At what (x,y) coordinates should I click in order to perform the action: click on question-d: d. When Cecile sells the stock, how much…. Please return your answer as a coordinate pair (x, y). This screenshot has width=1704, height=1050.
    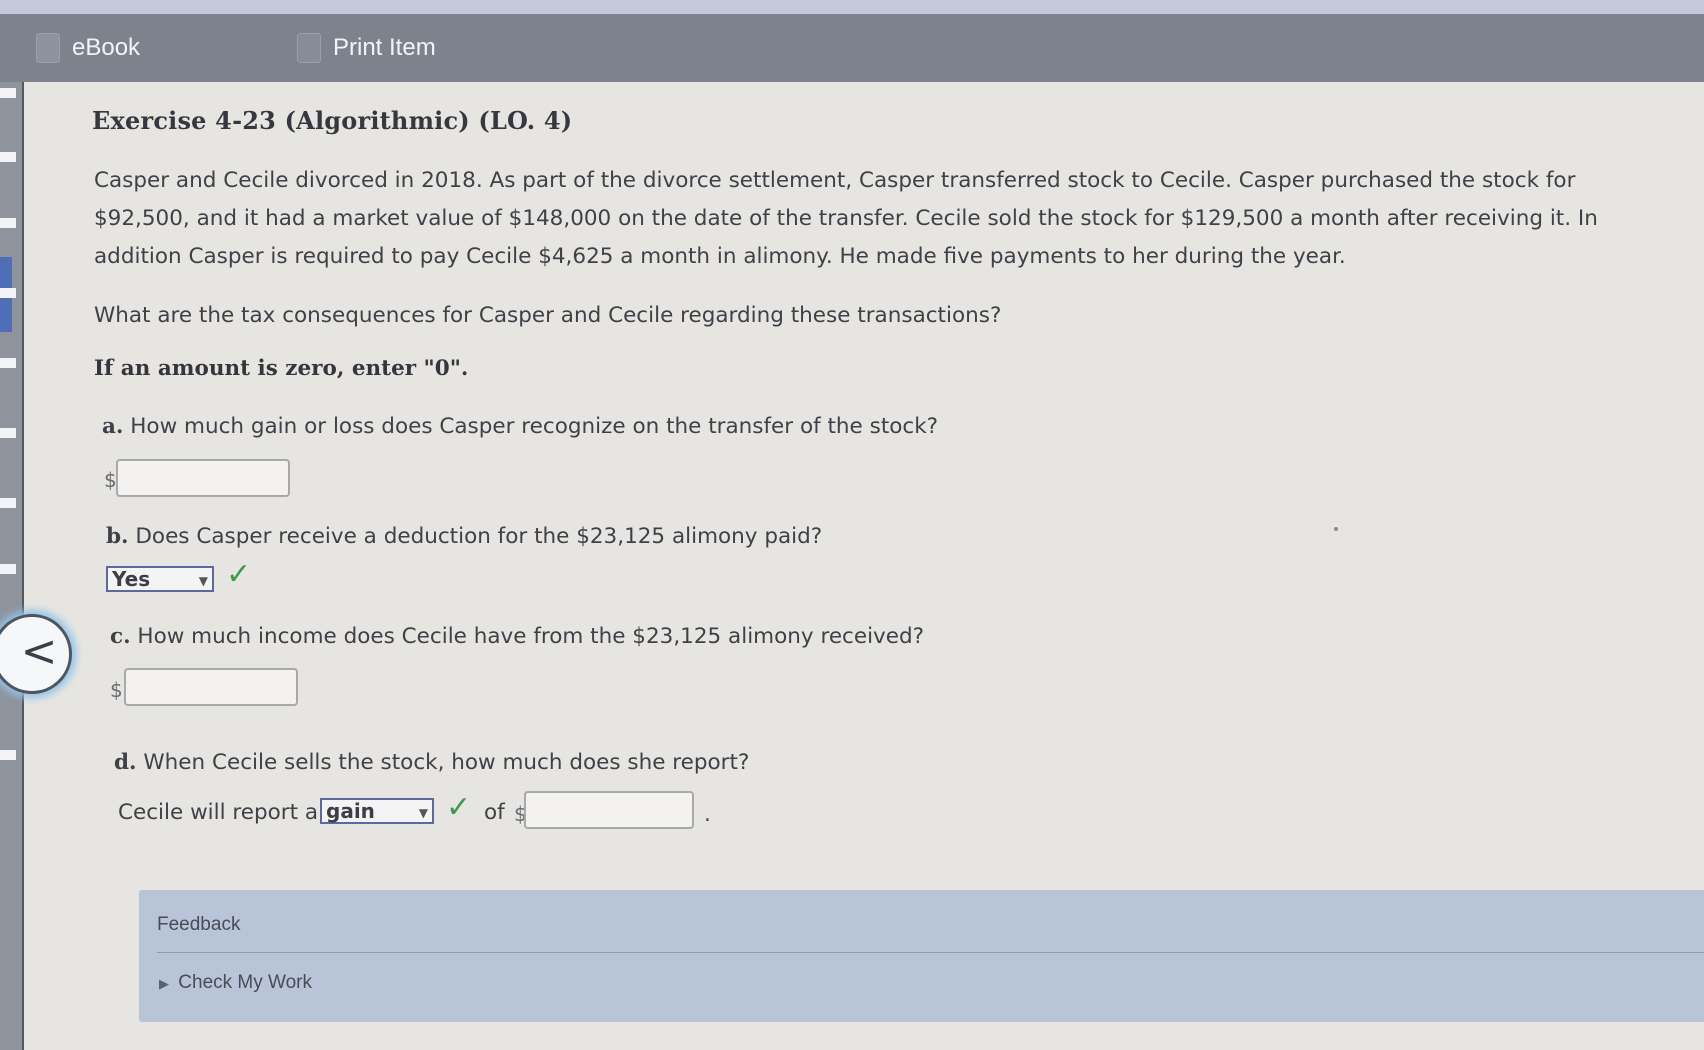
    Looking at the image, I should click on (431, 762).